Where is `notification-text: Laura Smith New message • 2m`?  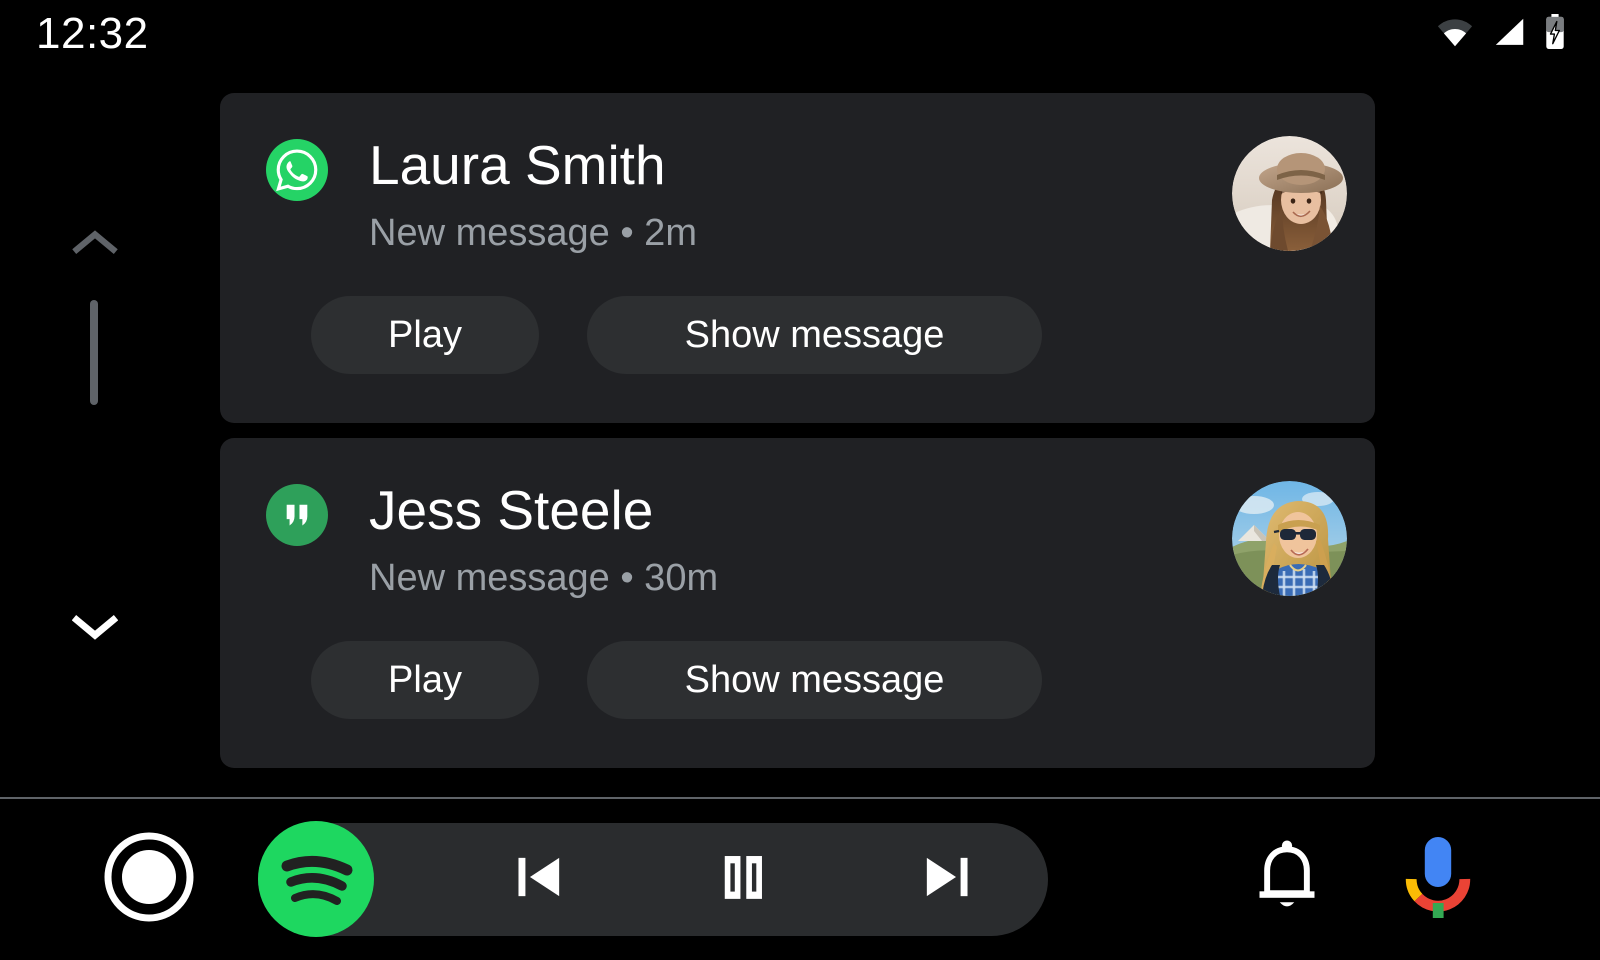
notification-text: Laura Smith New message • 2m is located at coordinates (790, 195).